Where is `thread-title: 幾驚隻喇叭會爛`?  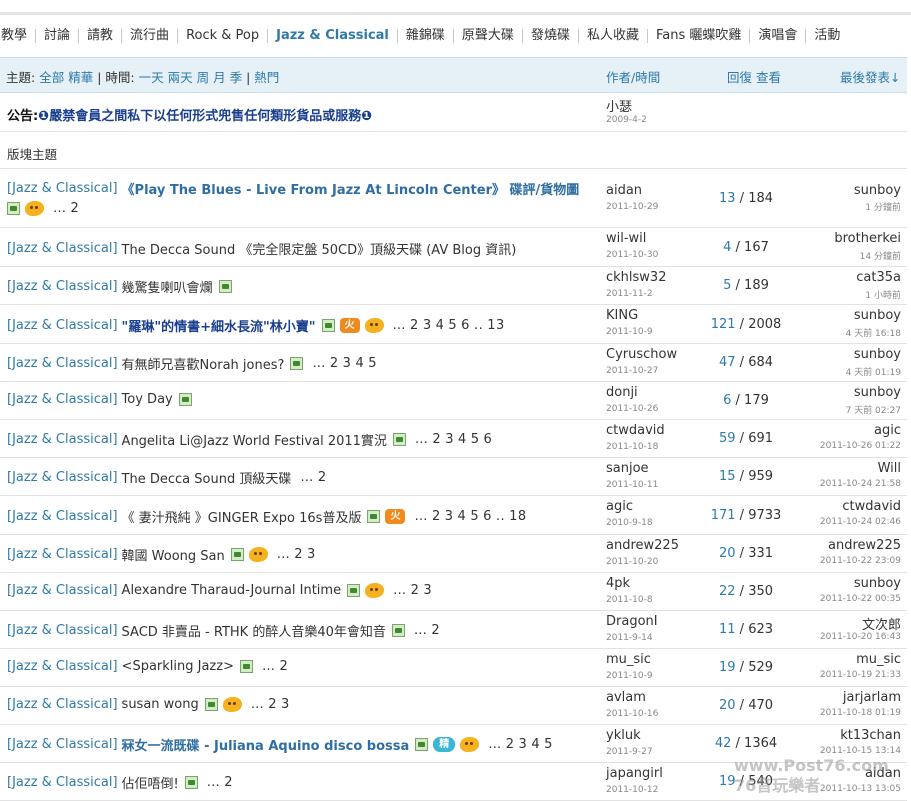
thread-title: 幾驚隻喇叭會爛 is located at coordinates (167, 286).